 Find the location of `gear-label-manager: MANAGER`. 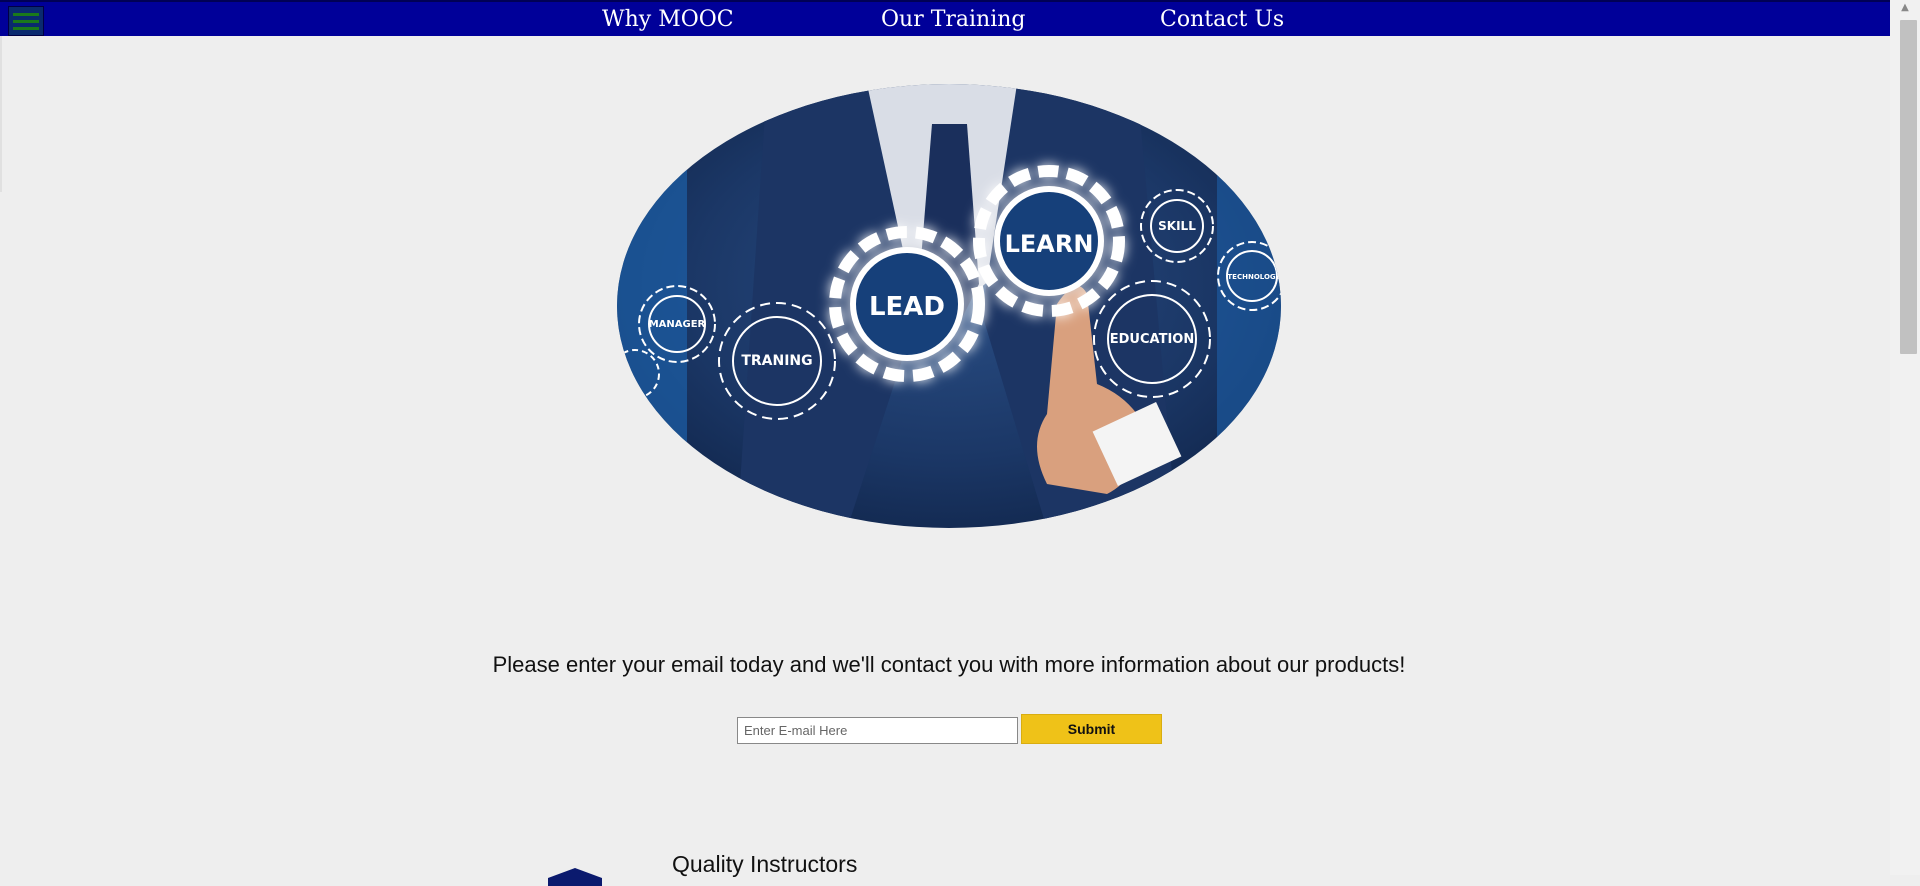

gear-label-manager: MANAGER is located at coordinates (677, 324).